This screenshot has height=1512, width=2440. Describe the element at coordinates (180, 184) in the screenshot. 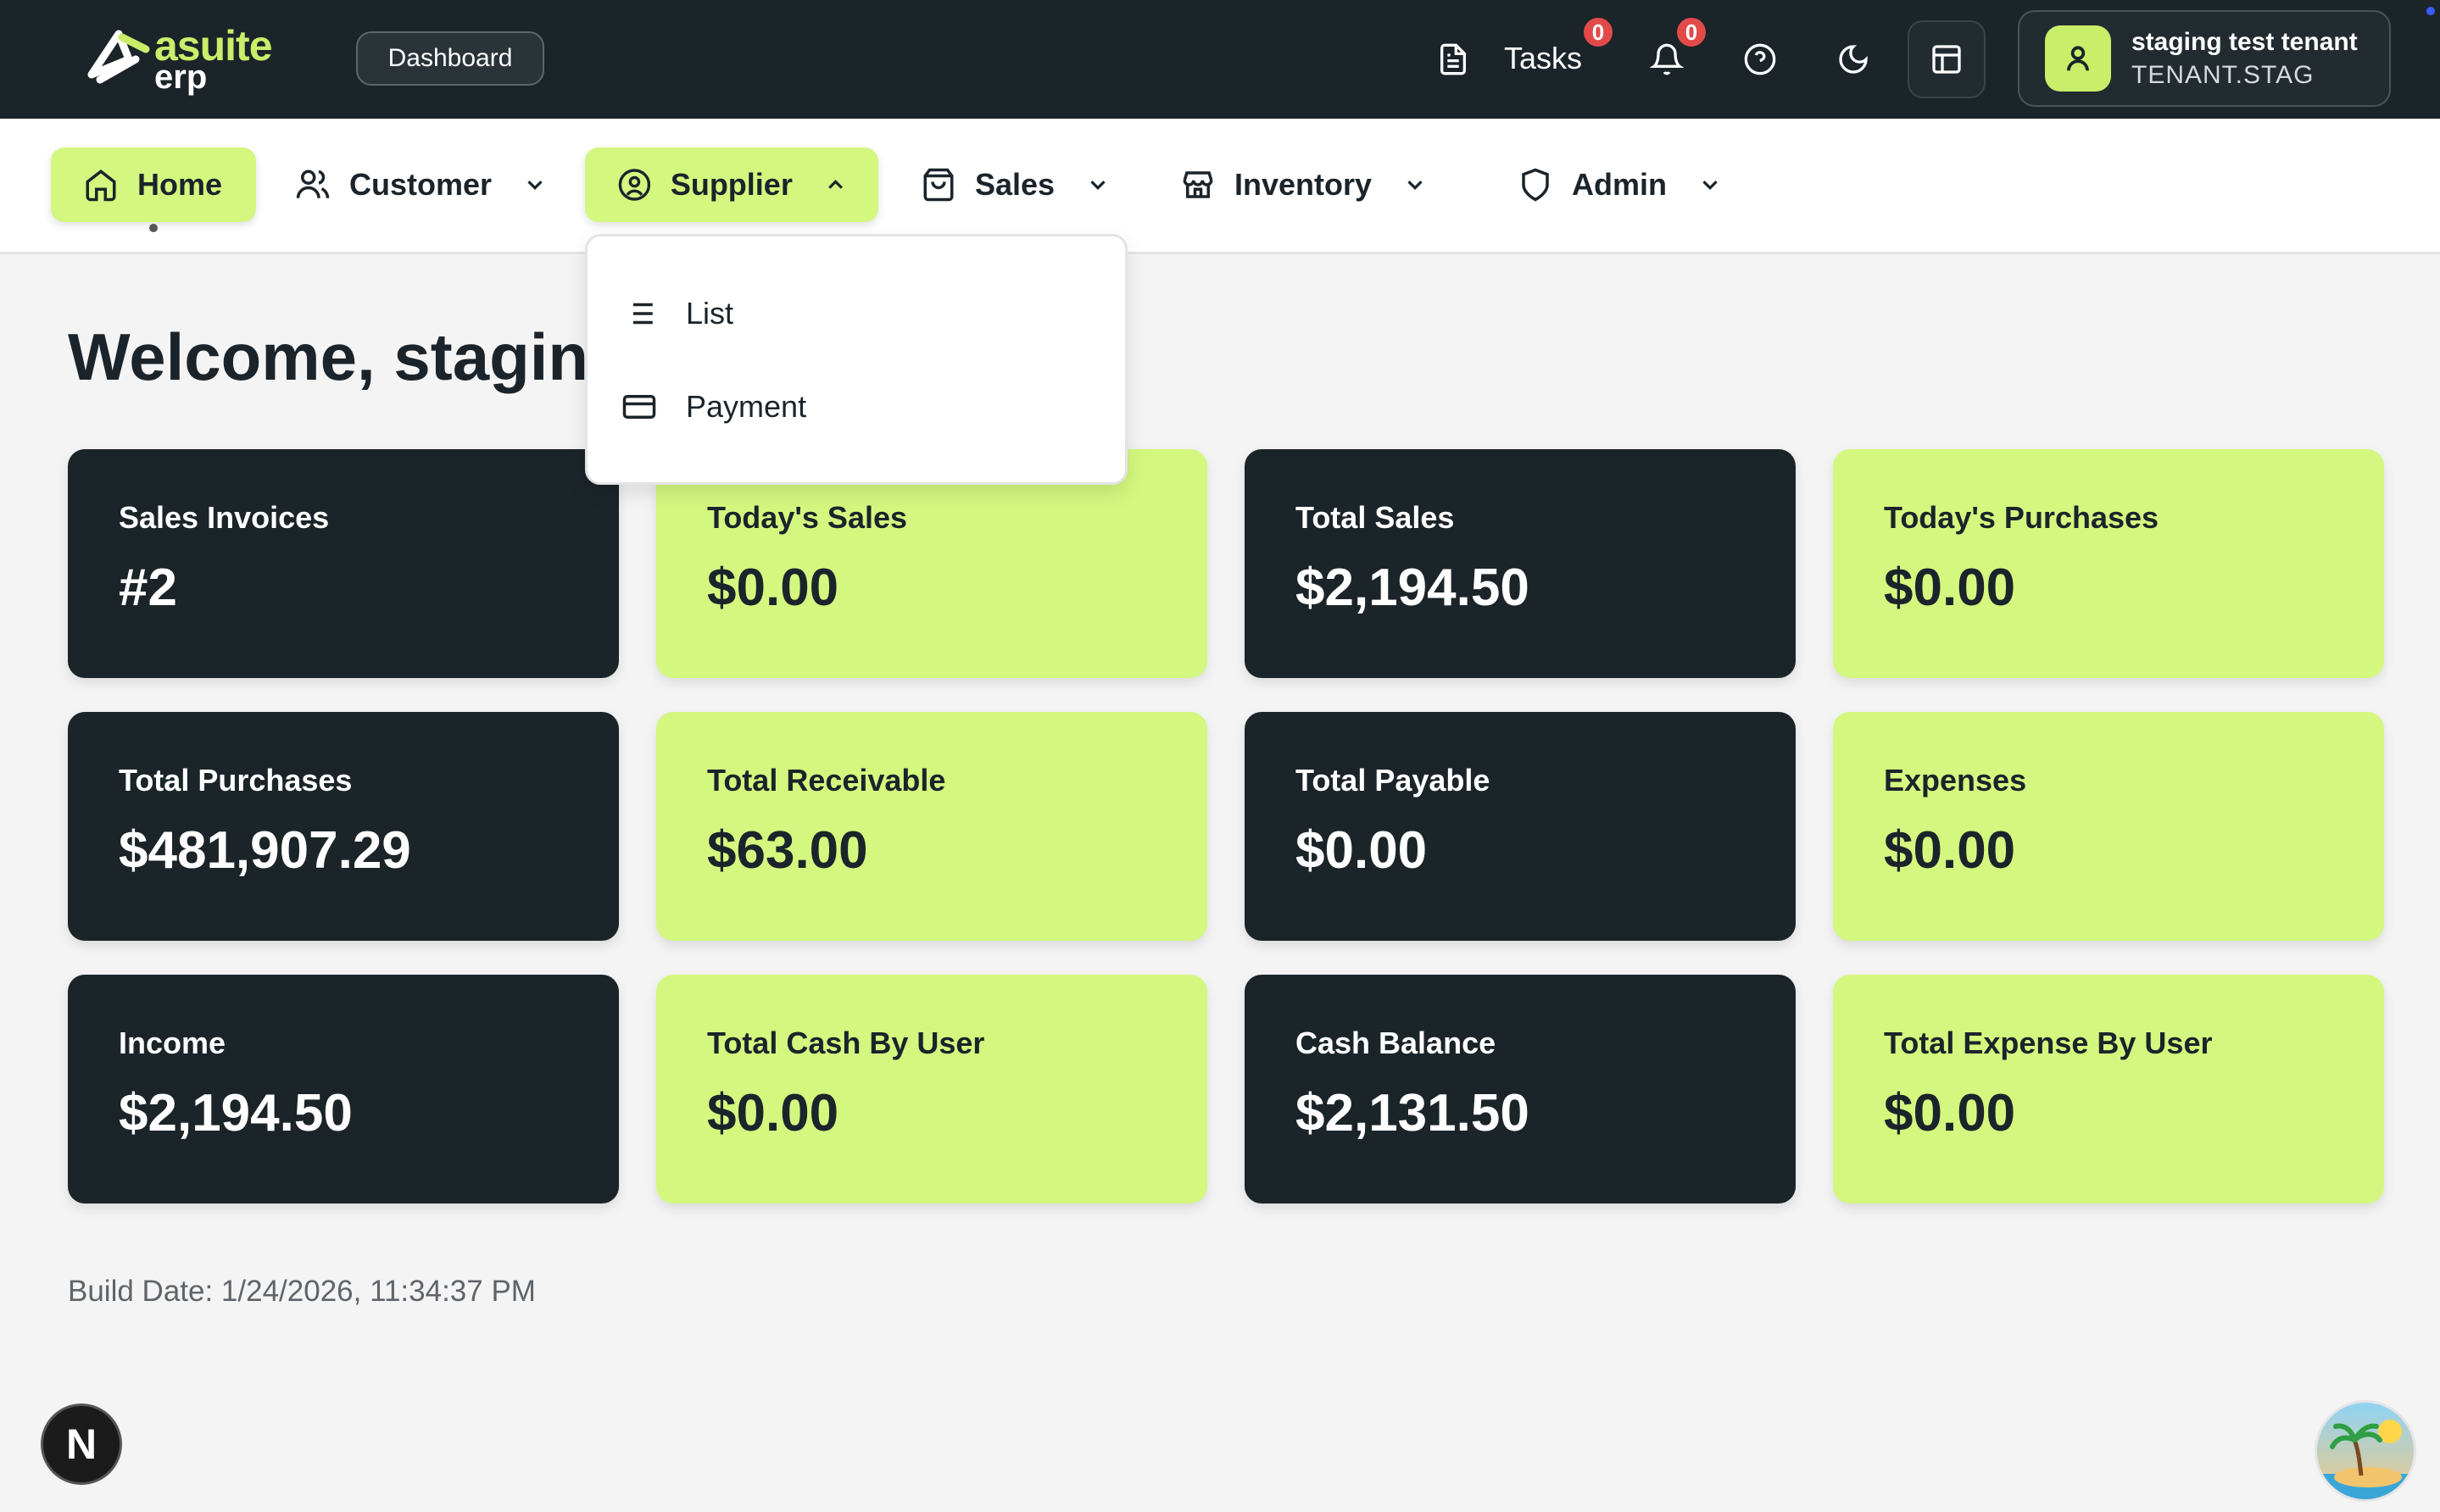

I see `nav-home-label: Home` at that location.